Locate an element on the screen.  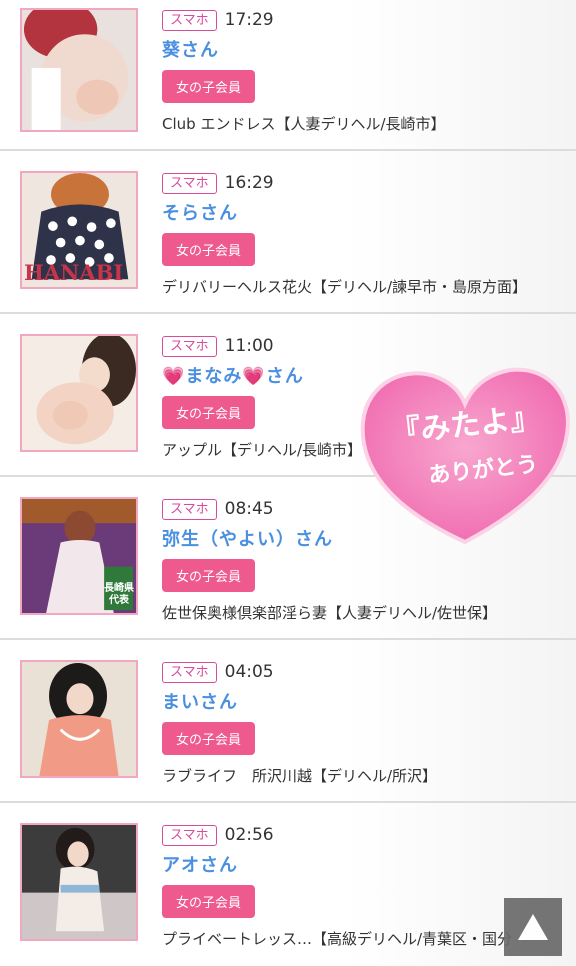
thumb-watermark: 長崎県 代表 is located at coordinates (119, 594).